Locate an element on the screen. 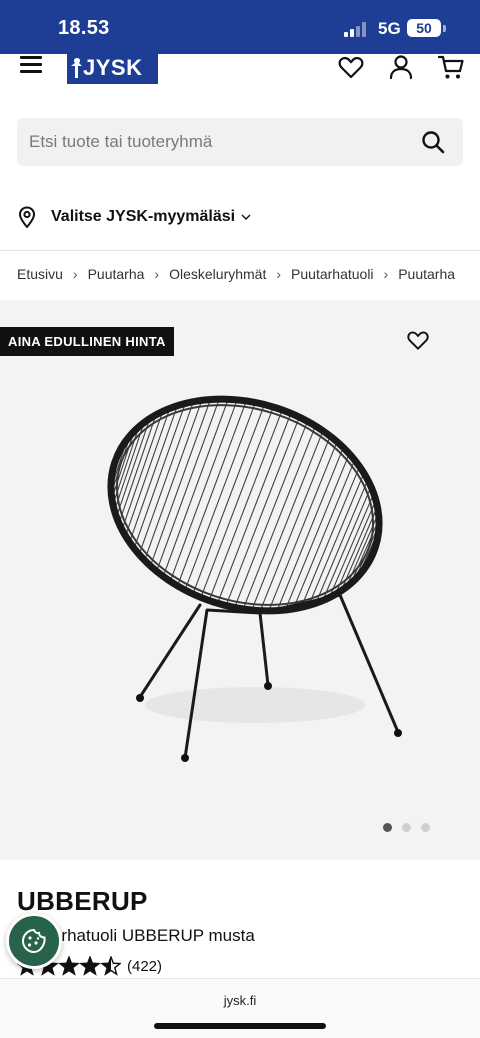 This screenshot has height=1038, width=480. signal-icon is located at coordinates (357, 29).